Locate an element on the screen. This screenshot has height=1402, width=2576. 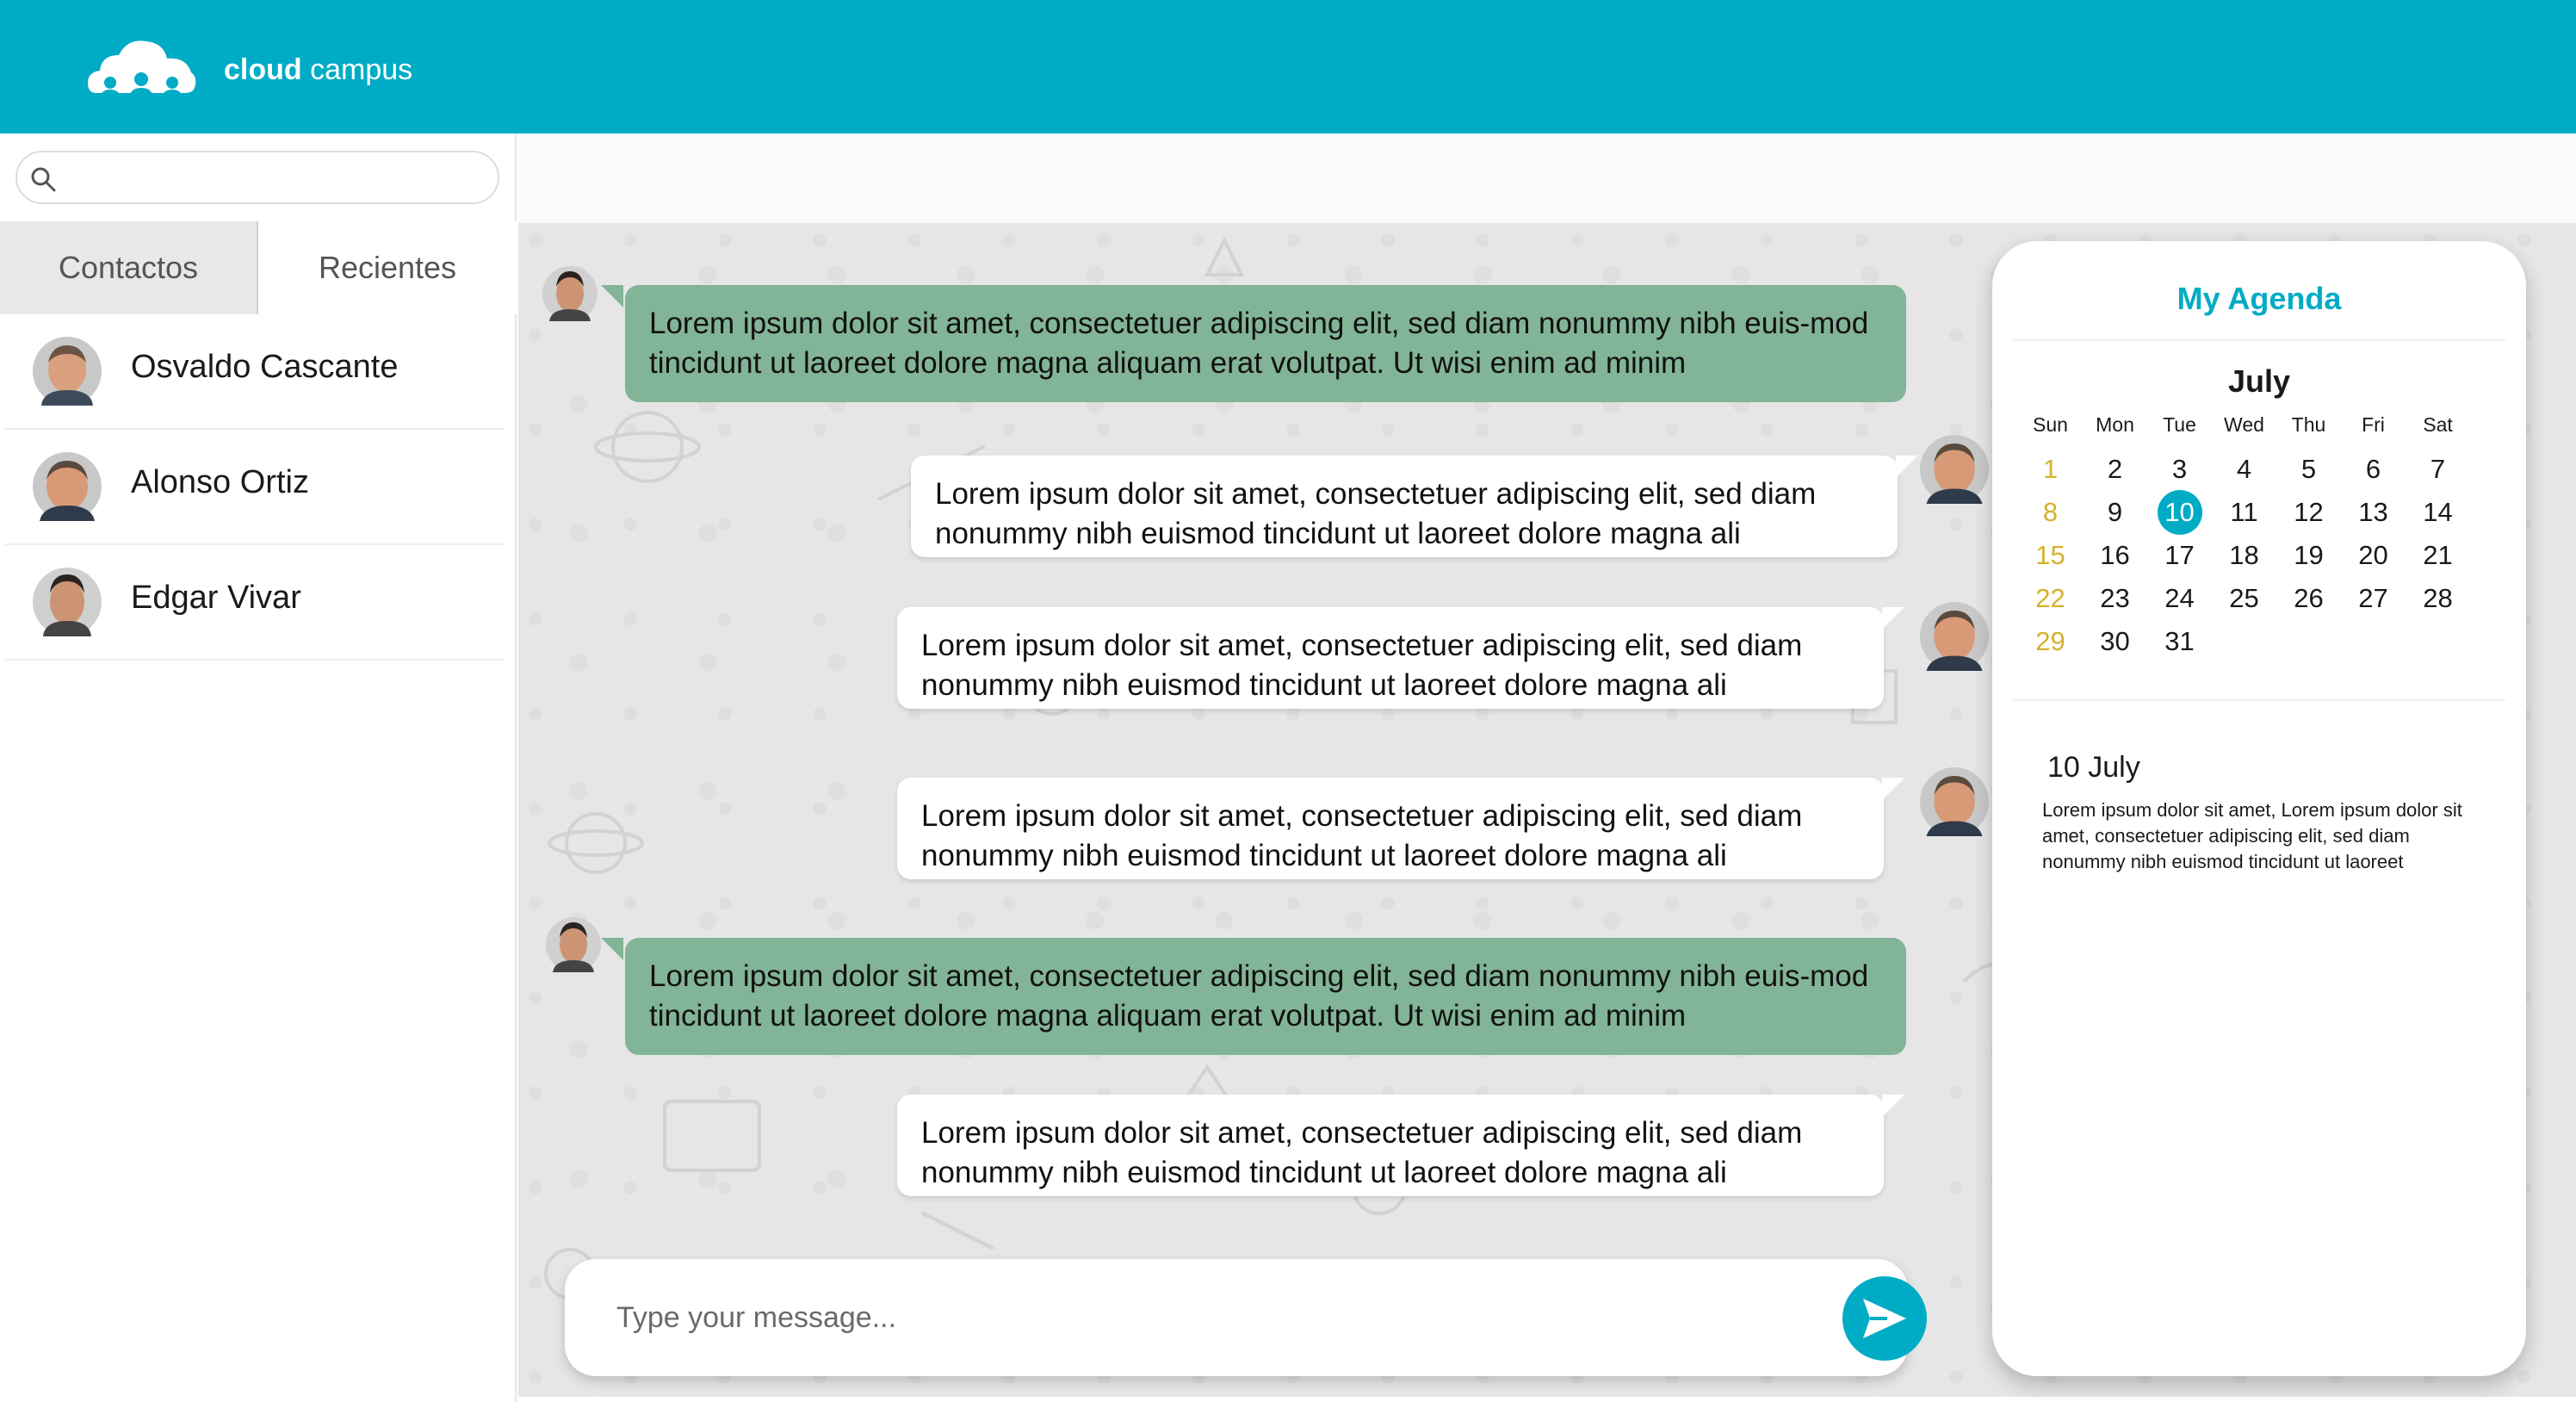
weekday-label: Thu is located at coordinates (2309, 424).